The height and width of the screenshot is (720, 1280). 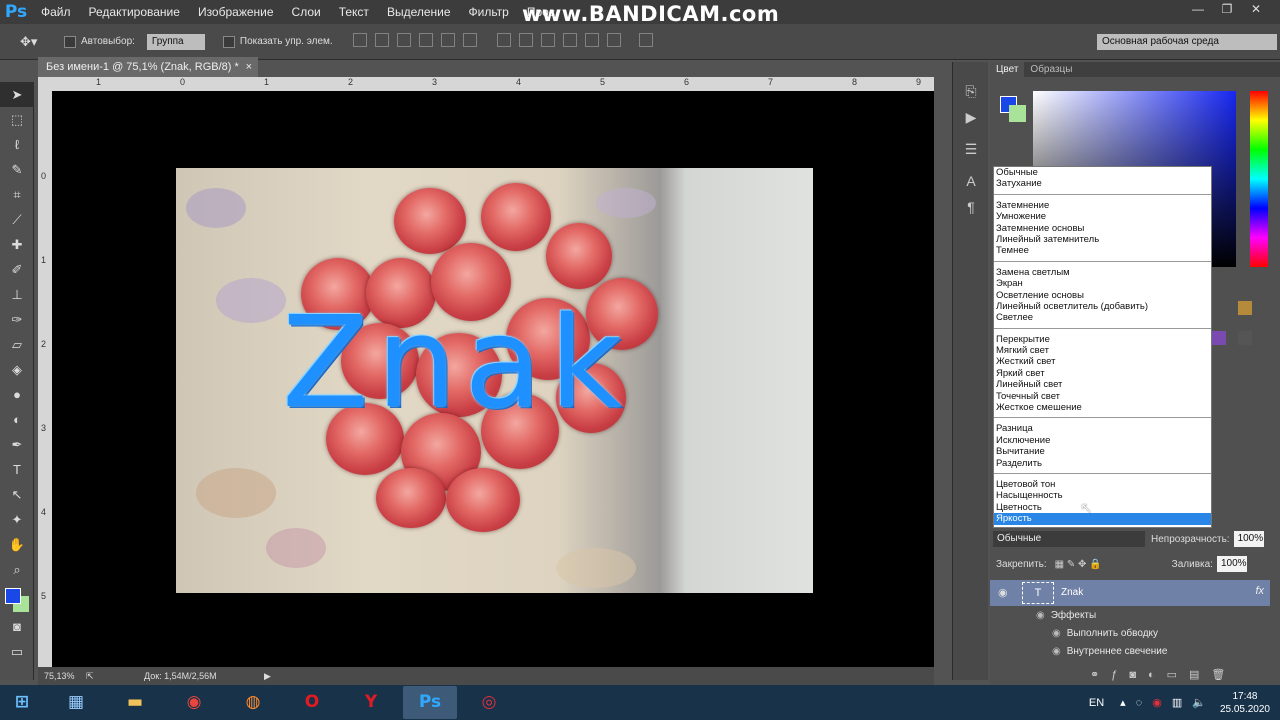 What do you see at coordinates (1102, 317) in the screenshot?
I see `blend-option: Светлее` at bounding box center [1102, 317].